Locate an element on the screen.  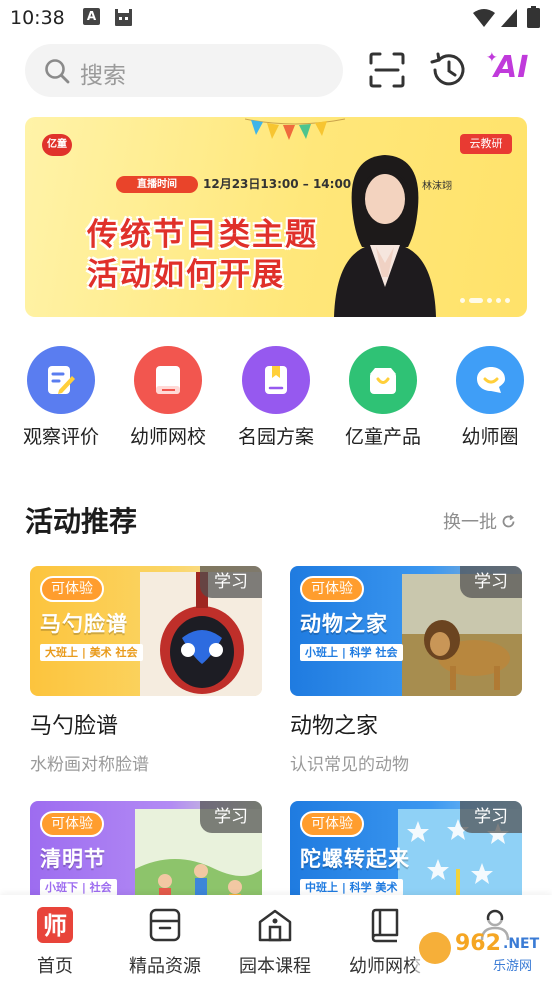
shopping-bag-icon is located at coordinates (383, 381).